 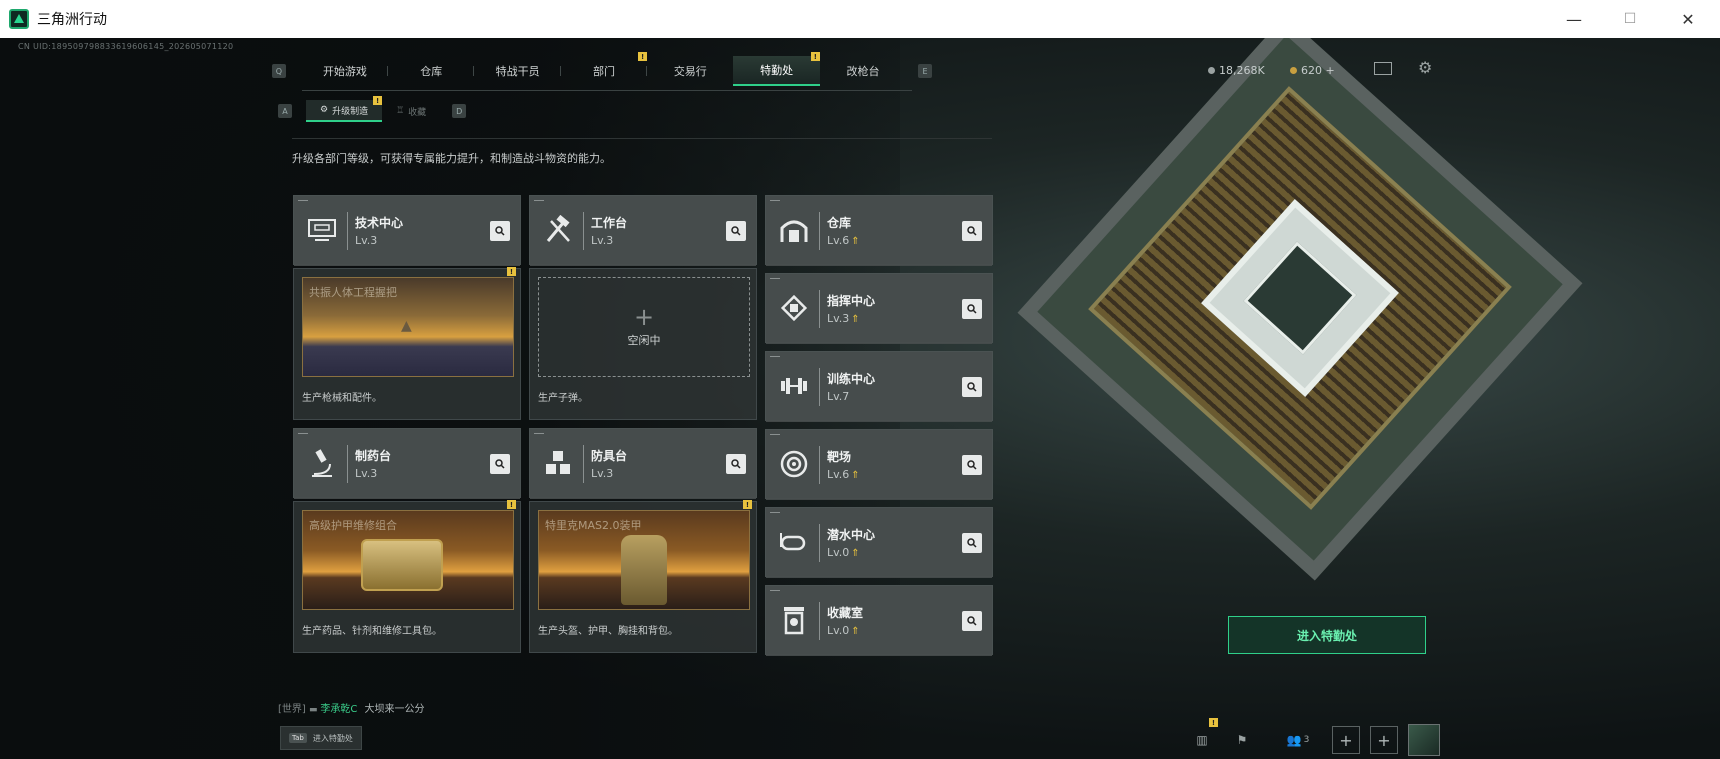 I want to click on idle-status: 空闲中, so click(x=644, y=340).